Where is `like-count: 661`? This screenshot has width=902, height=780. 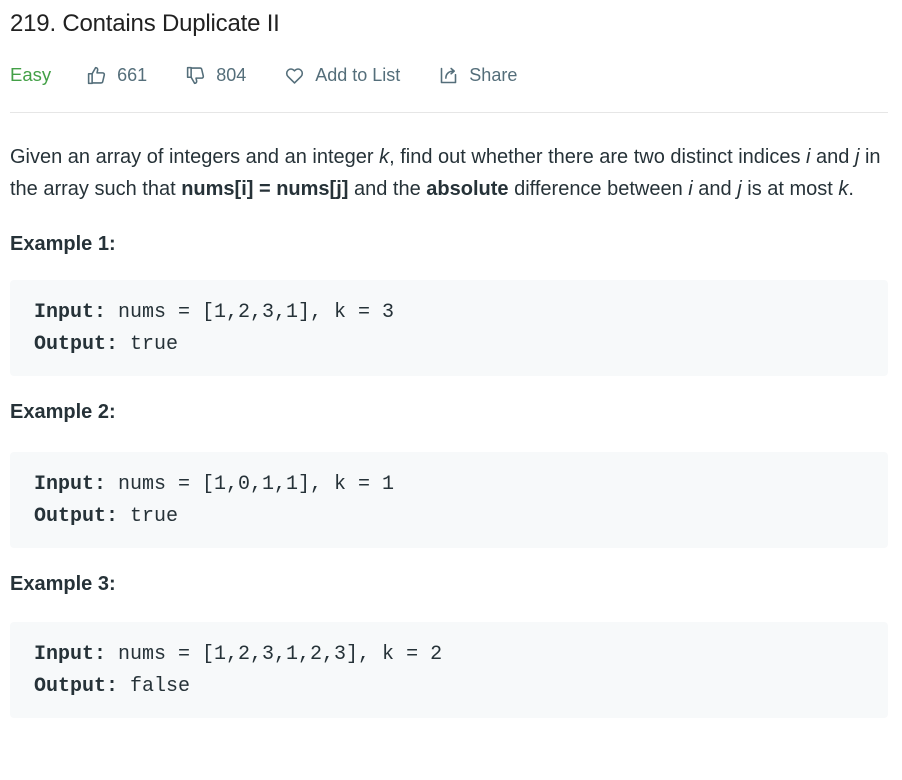
like-count: 661 is located at coordinates (132, 74).